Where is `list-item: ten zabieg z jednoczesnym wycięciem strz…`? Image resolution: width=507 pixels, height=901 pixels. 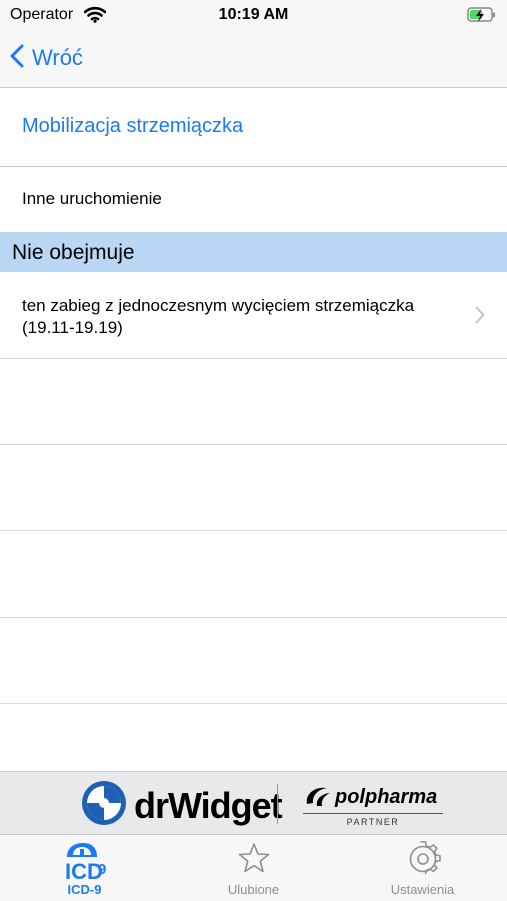 list-item: ten zabieg z jednoczesnym wycięciem strz… is located at coordinates (253, 315).